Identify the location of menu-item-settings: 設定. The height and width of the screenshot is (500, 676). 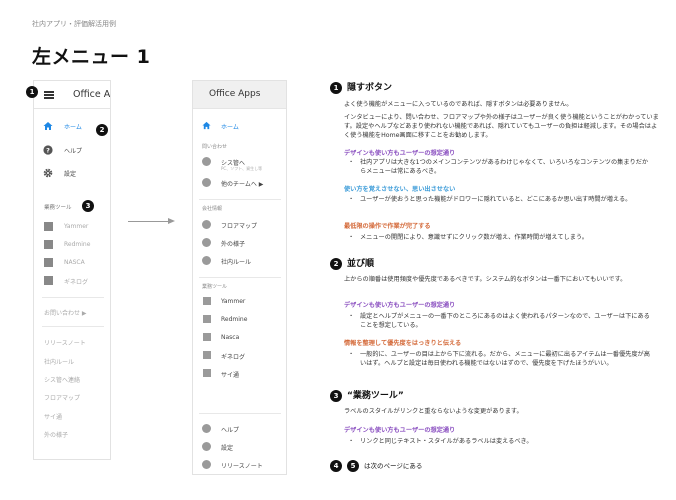
(239, 447).